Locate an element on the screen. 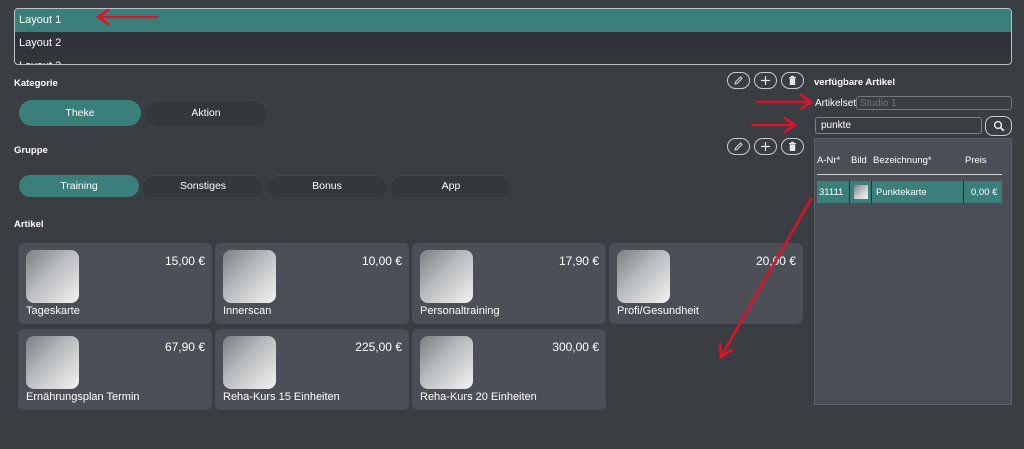 This screenshot has height=449, width=1024. kategorie-delete-button is located at coordinates (792, 80).